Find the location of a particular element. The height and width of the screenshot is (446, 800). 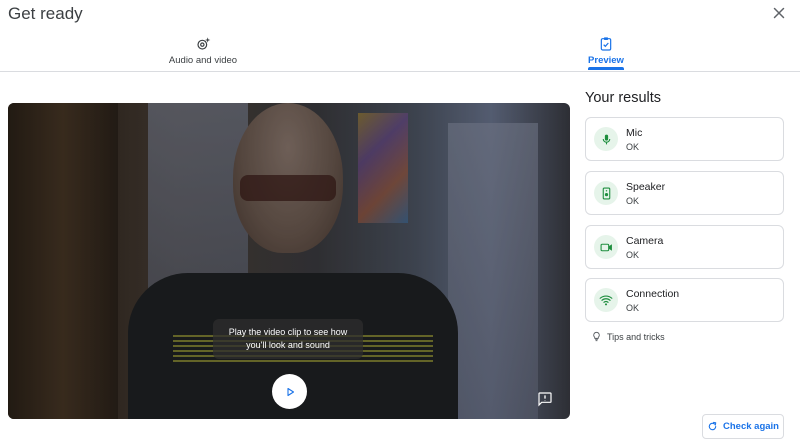

dialog-title: Get ready is located at coordinates (45, 13).